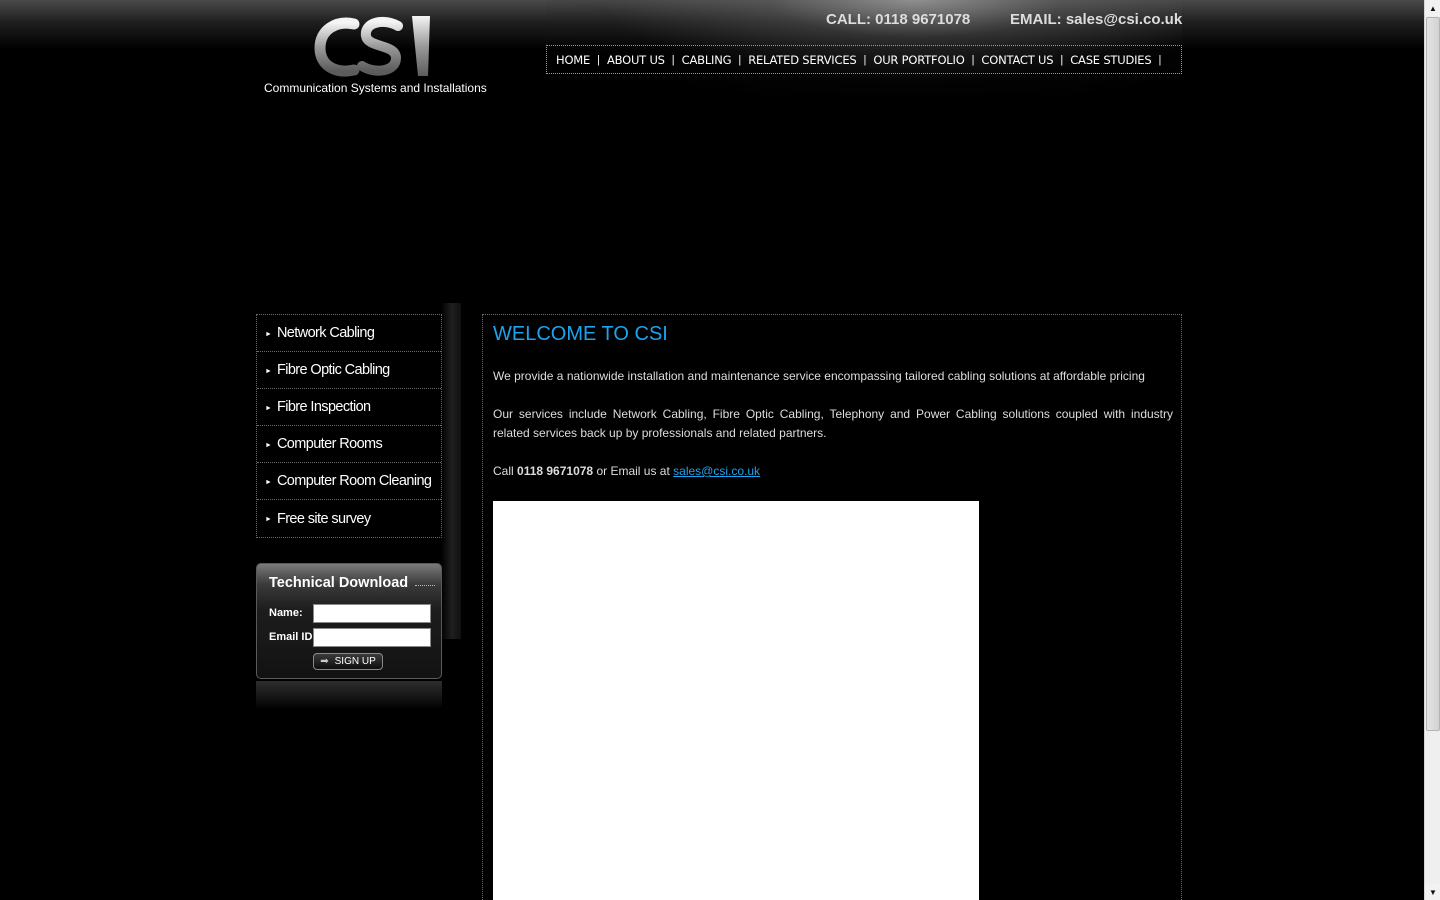 The image size is (1440, 900). What do you see at coordinates (707, 60) in the screenshot?
I see `nav-cabling: CABLING` at bounding box center [707, 60].